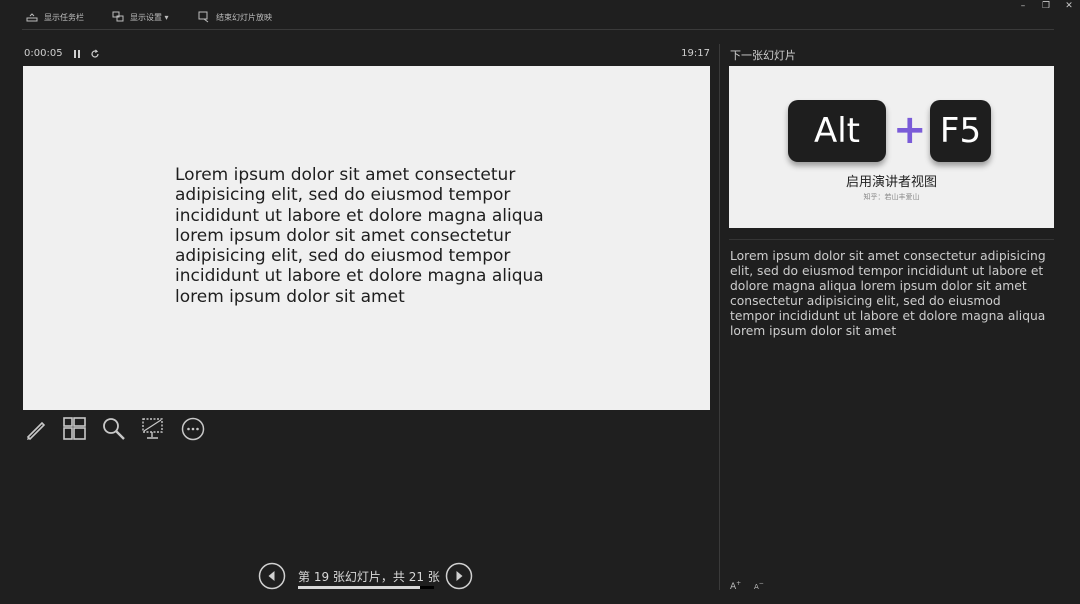 The width and height of the screenshot is (1080, 604). I want to click on end-slideshow-icon, so click(203, 17).